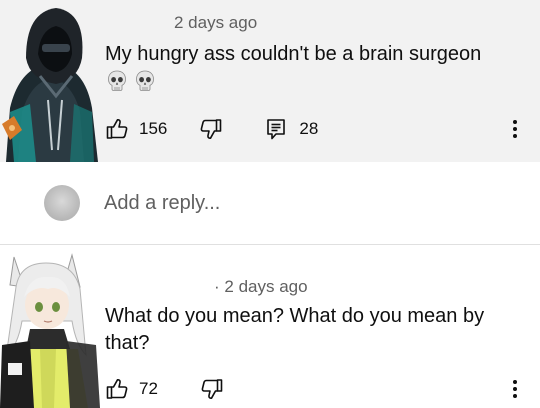  I want to click on comment-actions: 72, so click(164, 389).